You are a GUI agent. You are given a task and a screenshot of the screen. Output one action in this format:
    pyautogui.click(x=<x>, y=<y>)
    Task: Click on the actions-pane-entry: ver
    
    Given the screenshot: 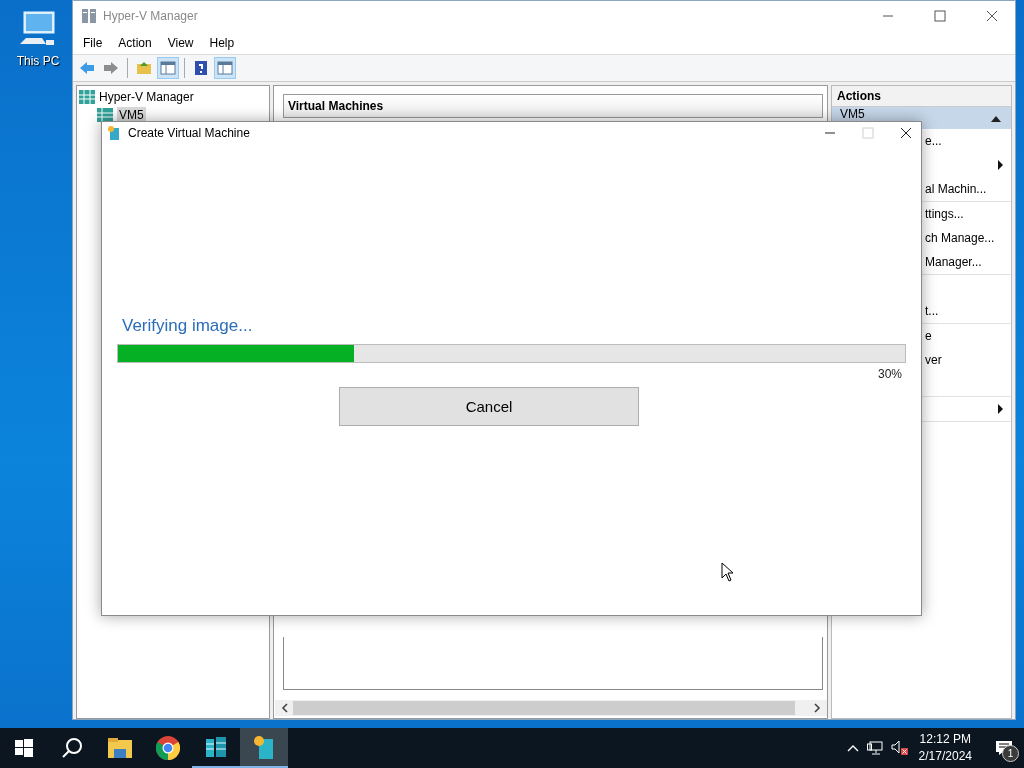 What is the action you would take?
    pyautogui.click(x=933, y=360)
    